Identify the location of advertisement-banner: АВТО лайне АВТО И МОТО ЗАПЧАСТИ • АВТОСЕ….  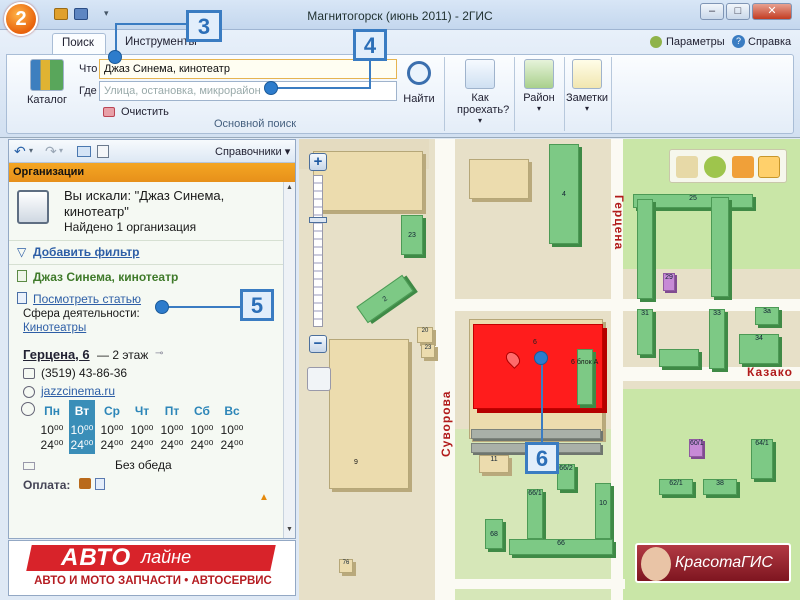
(152, 568).